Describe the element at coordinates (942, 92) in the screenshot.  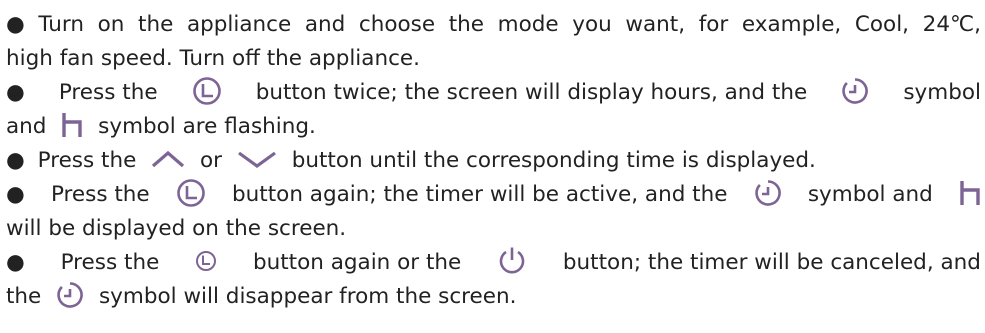
I see `step-2-text-c: symbol` at that location.